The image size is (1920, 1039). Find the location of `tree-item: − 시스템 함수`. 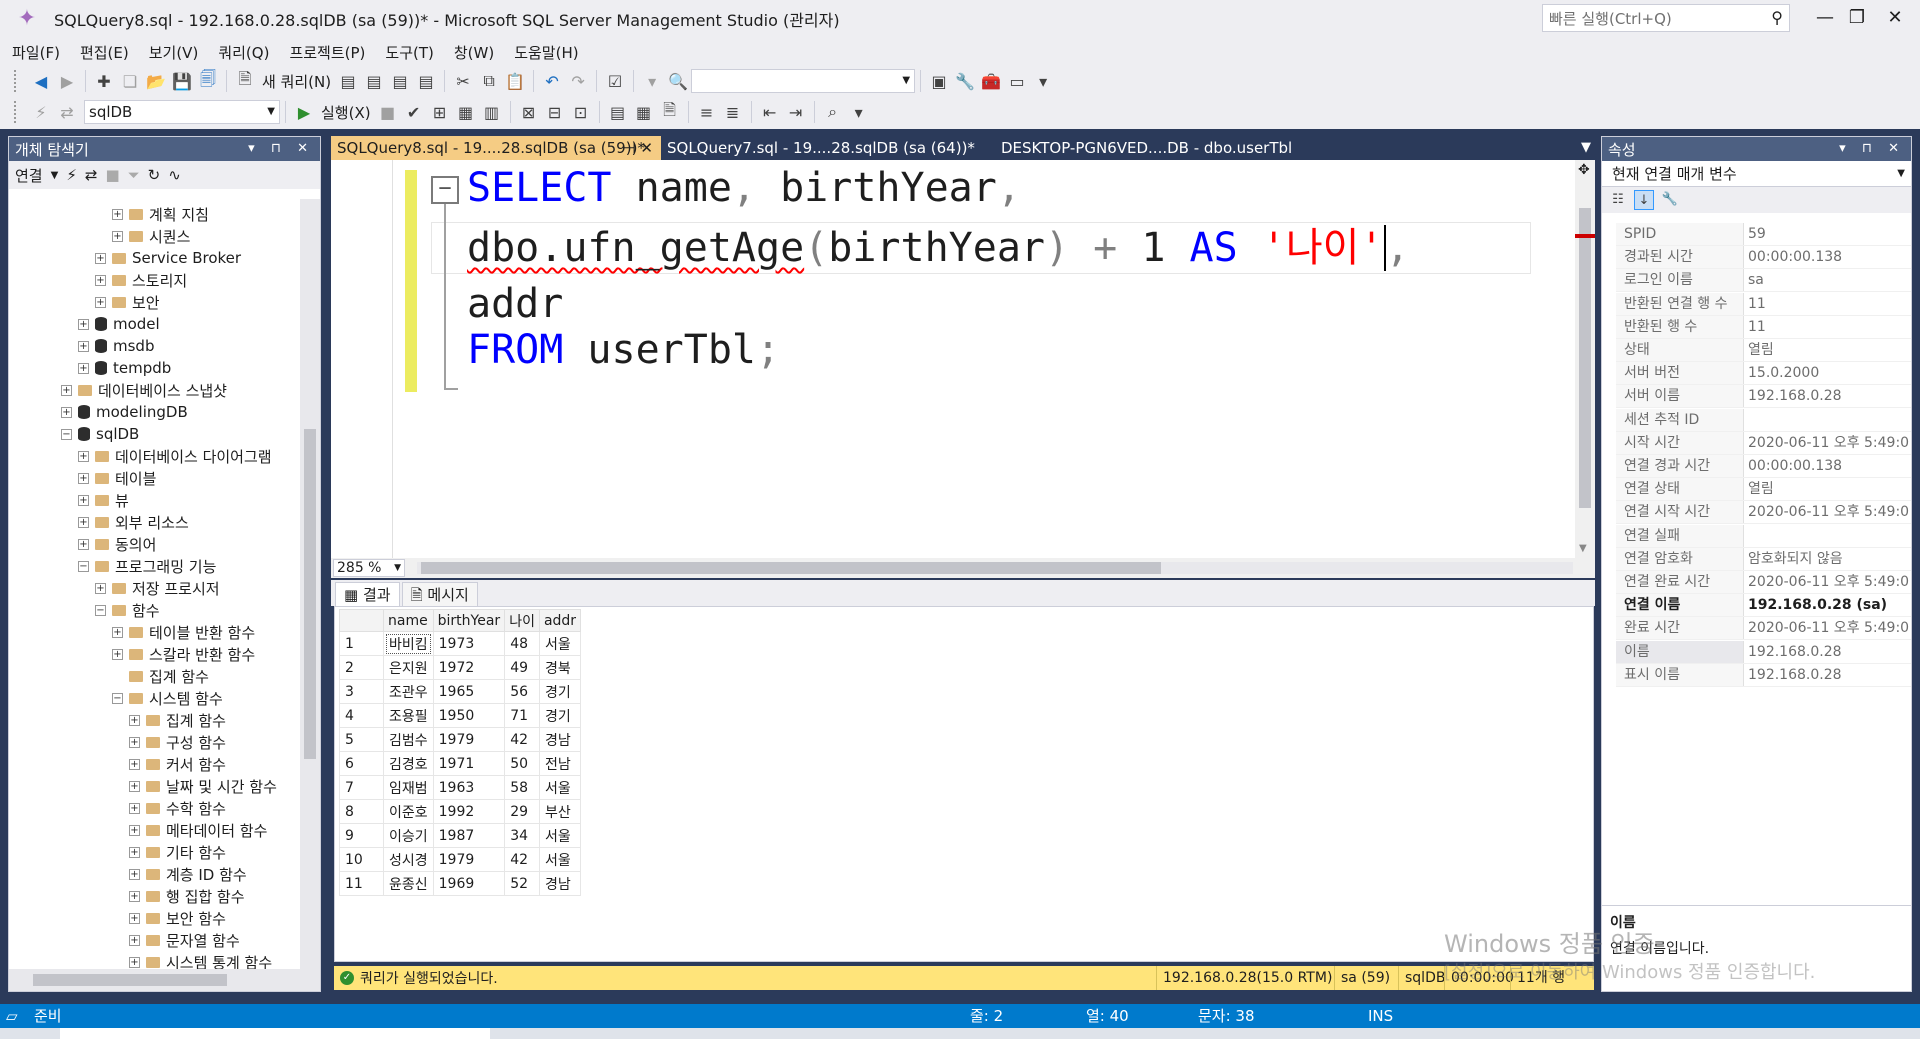

tree-item: − 시스템 함수 is located at coordinates (167, 698).